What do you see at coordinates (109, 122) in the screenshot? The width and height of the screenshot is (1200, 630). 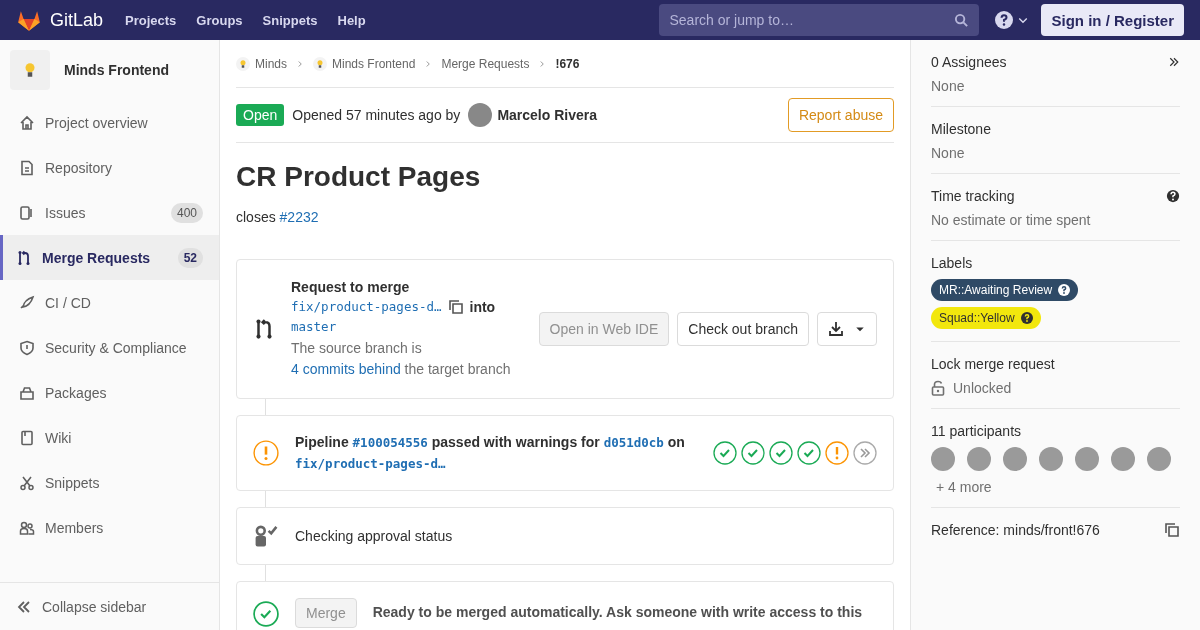 I see `sidebar-item: Project overview` at bounding box center [109, 122].